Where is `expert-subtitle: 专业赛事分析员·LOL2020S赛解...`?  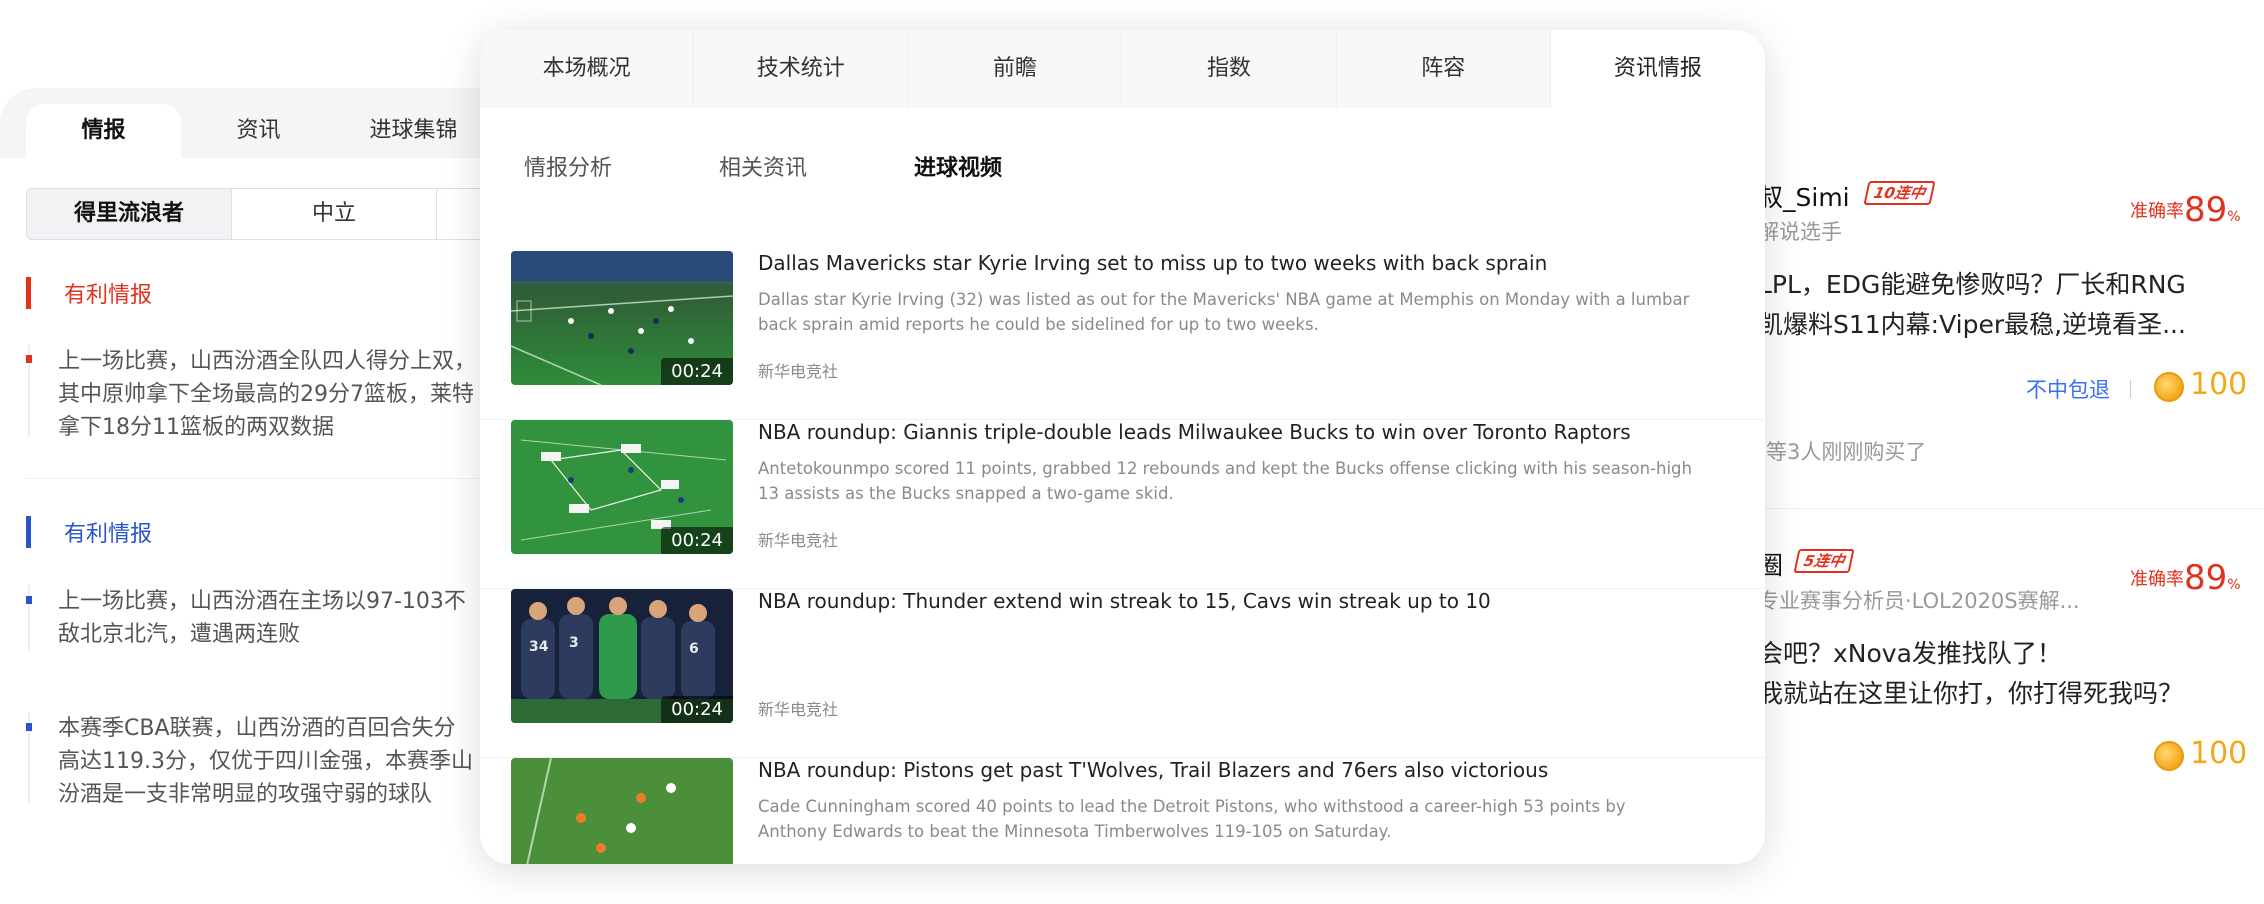
expert-subtitle: 专业赛事分析员·LOL2020S赛解... is located at coordinates (1919, 601).